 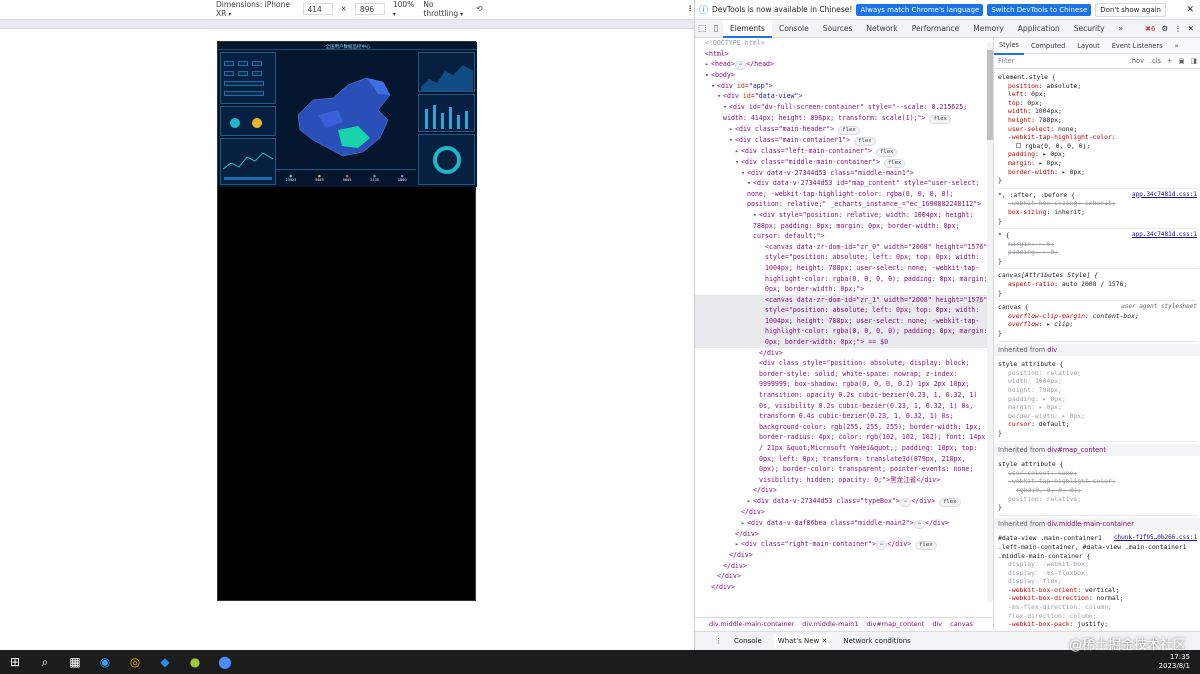 I want to click on style-property: aspect-ratio: auto 2008 / 1576;, so click(x=1097, y=284).